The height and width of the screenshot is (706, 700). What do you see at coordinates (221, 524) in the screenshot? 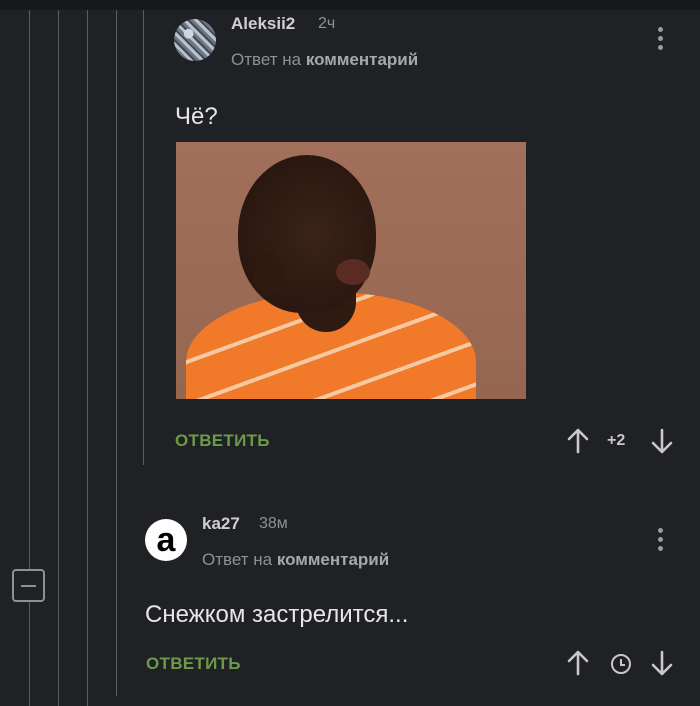
I see `comment-username: ka27` at bounding box center [221, 524].